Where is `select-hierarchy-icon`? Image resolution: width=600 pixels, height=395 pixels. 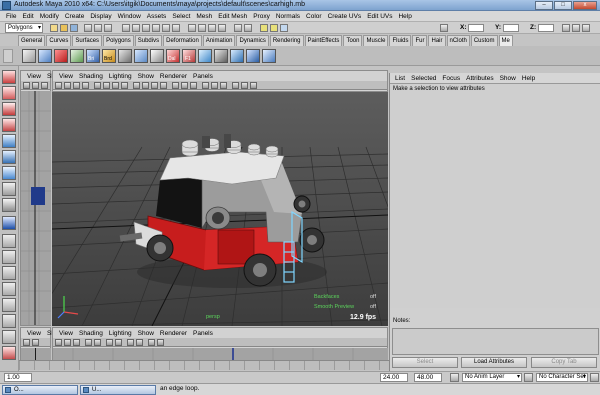
select-hierarchy-icon is located at coordinates (88, 28).